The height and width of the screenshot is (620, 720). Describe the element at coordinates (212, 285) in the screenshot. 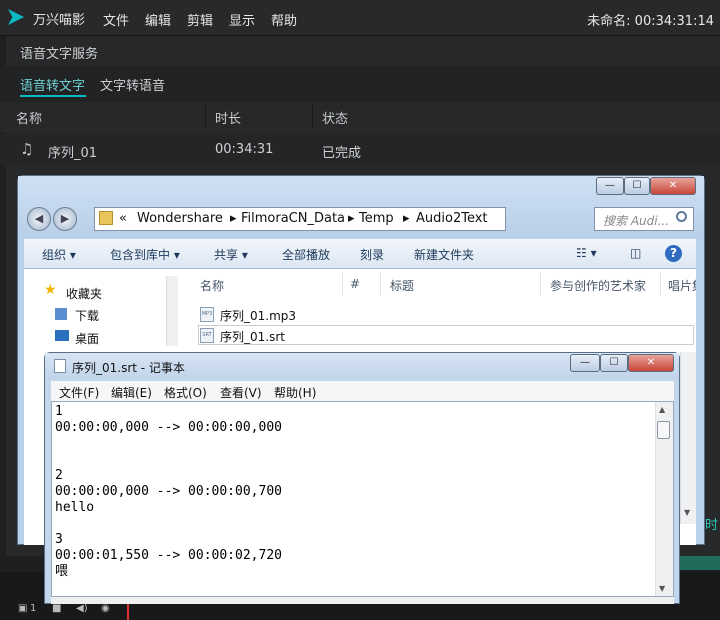

I see `column-filename: 名称` at that location.